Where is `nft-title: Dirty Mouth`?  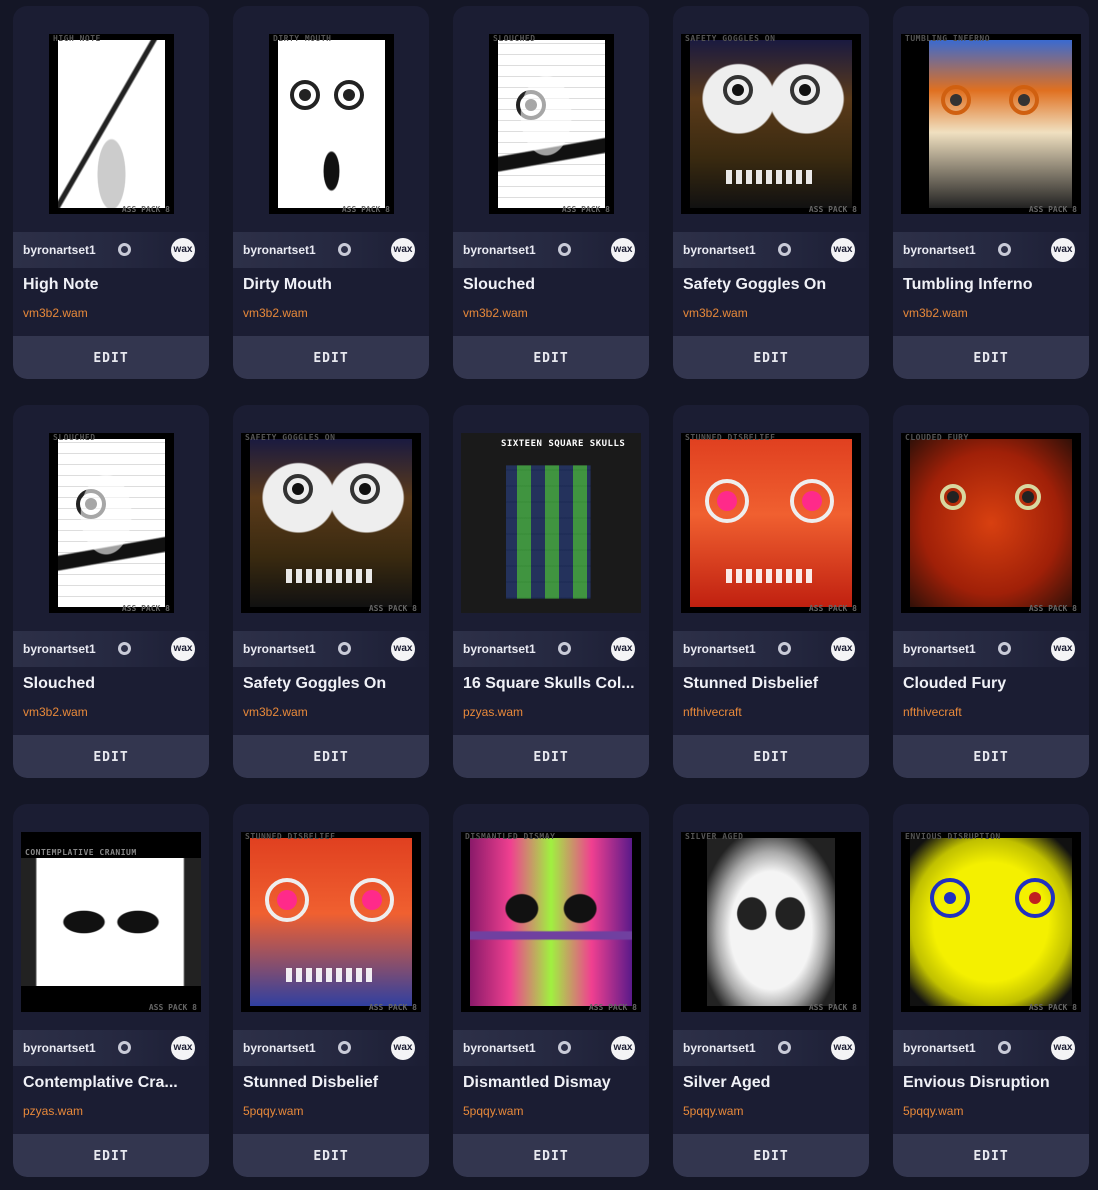 nft-title: Dirty Mouth is located at coordinates (333, 285).